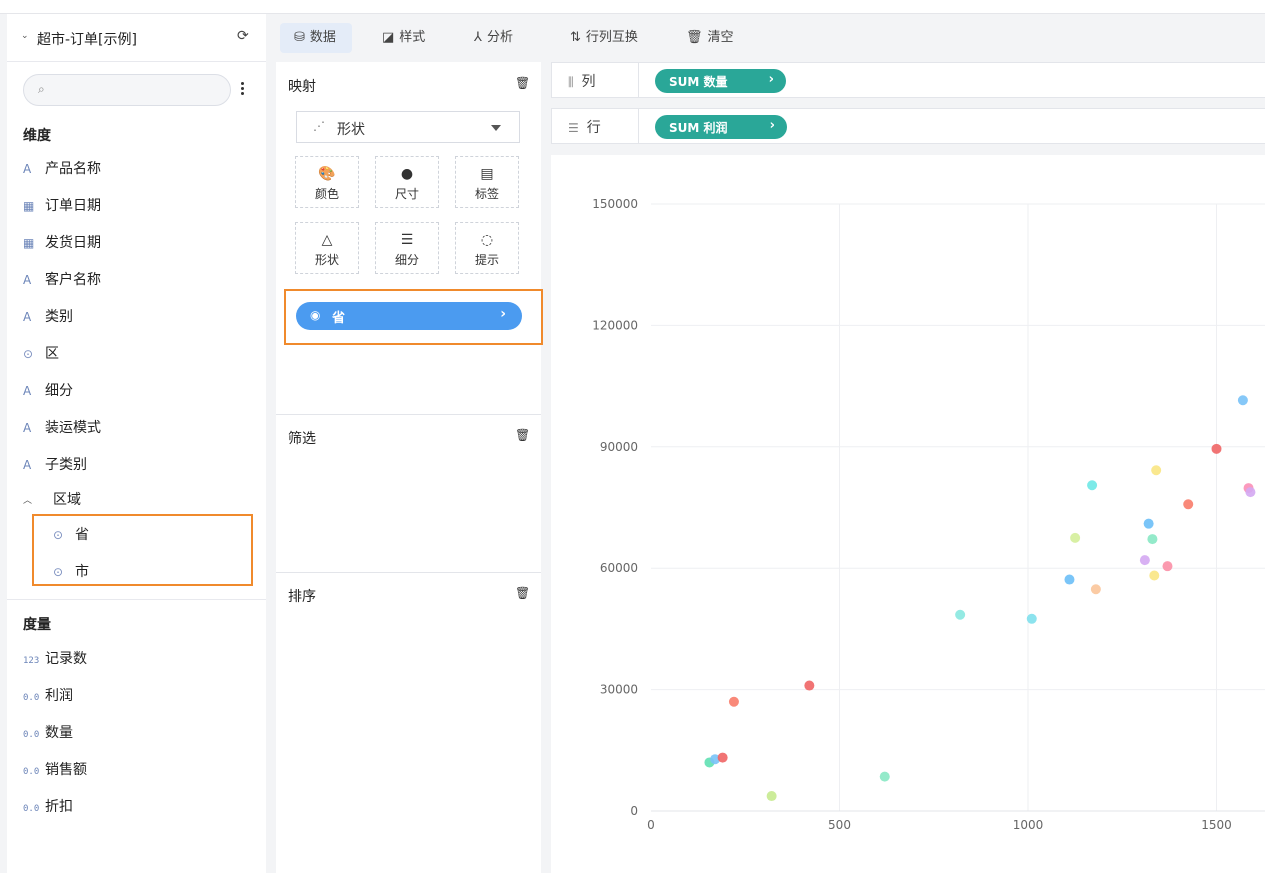  Describe the element at coordinates (55, 659) in the screenshot. I see `measure-item: 123 记录数` at that location.